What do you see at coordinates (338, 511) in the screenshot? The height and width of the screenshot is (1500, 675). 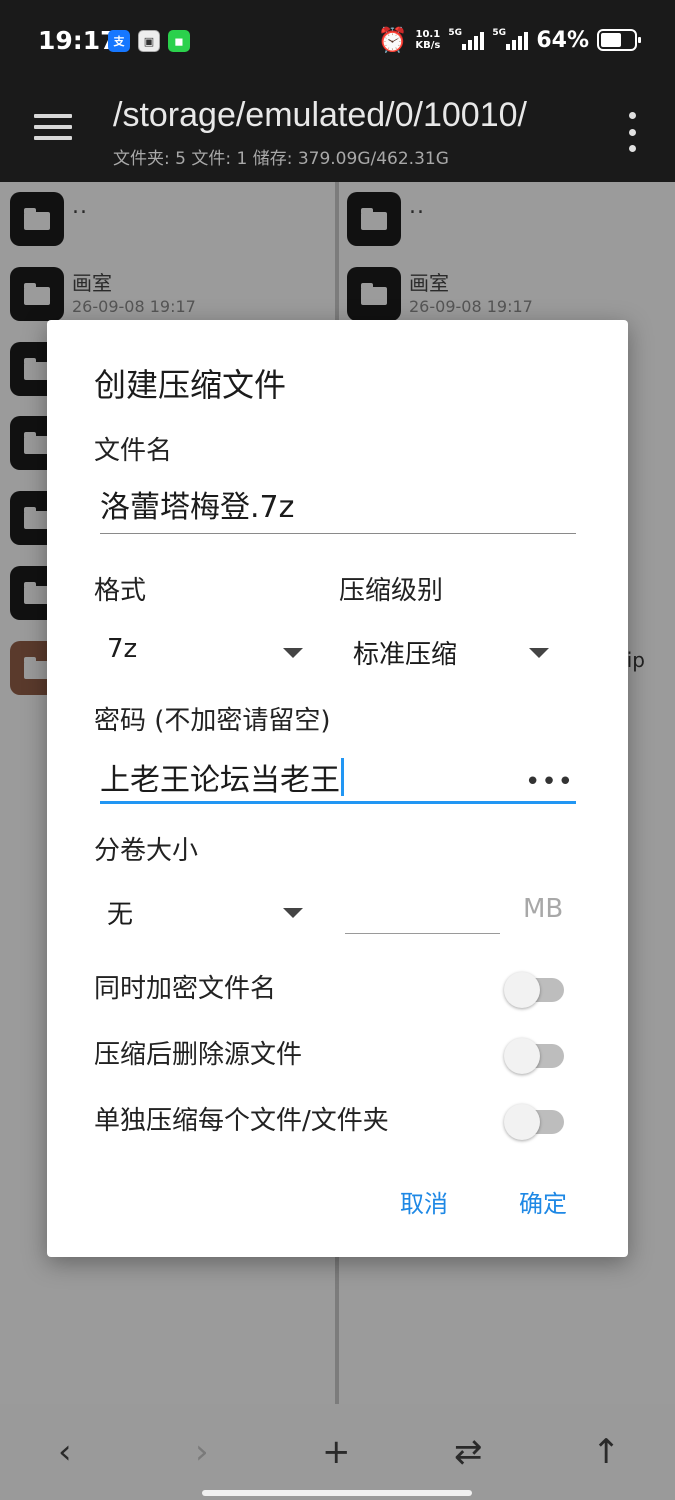 I see `filename-input: 洛蕾塔梅登.7z` at bounding box center [338, 511].